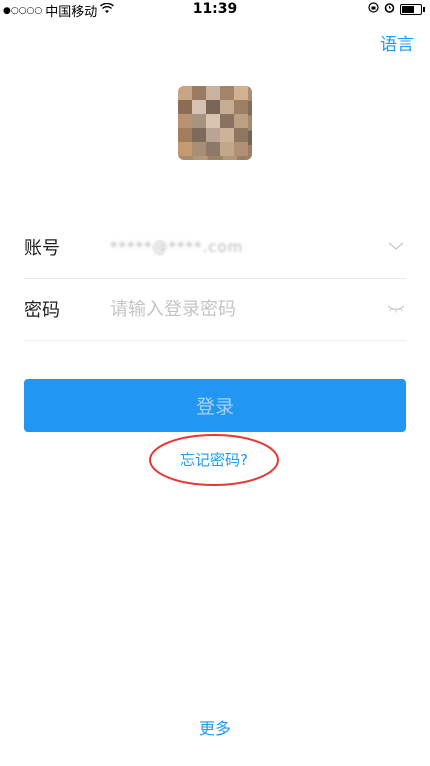 Image resolution: width=430 pixels, height=766 pixels. What do you see at coordinates (397, 42) in the screenshot?
I see `language-link: 语言` at bounding box center [397, 42].